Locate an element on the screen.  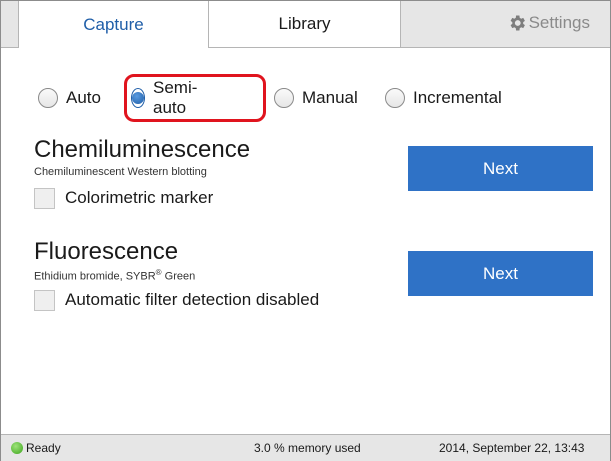
tab-bar: Capture Library Settings is located at coordinates (305, 24).